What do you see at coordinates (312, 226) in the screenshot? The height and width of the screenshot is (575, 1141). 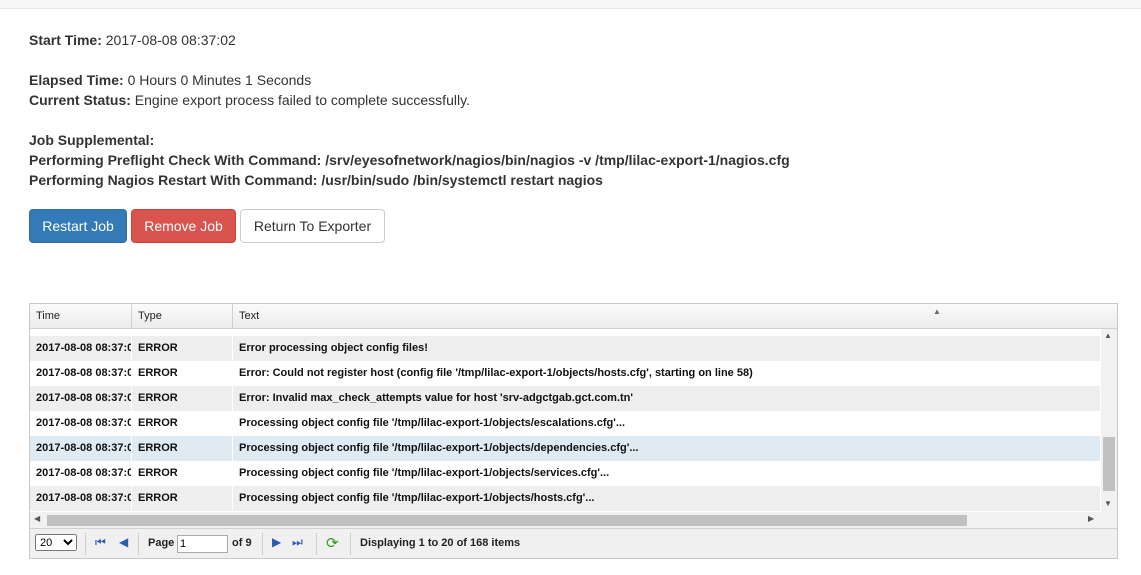 I see `return-to-exporter-button: Return To Exporter` at bounding box center [312, 226].